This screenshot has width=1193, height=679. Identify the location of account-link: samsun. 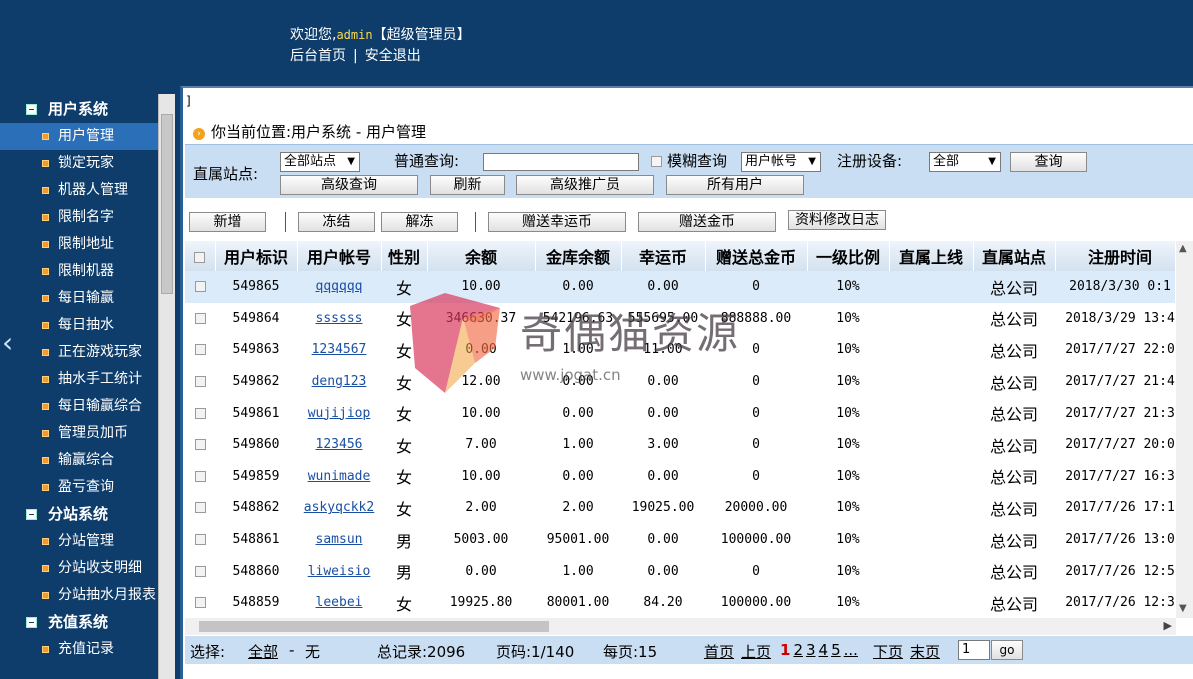
(339, 540).